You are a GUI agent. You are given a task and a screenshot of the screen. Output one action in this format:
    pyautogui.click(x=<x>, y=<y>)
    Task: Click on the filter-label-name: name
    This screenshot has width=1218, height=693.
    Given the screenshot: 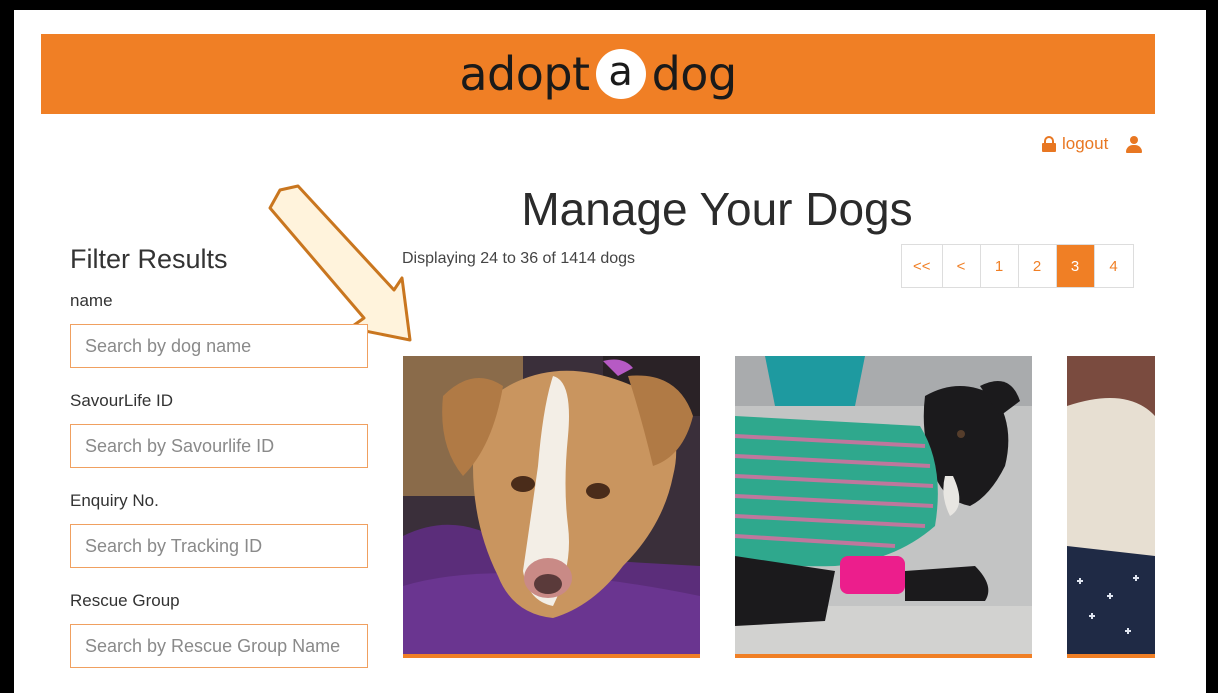 What is the action you would take?
    pyautogui.click(x=91, y=300)
    